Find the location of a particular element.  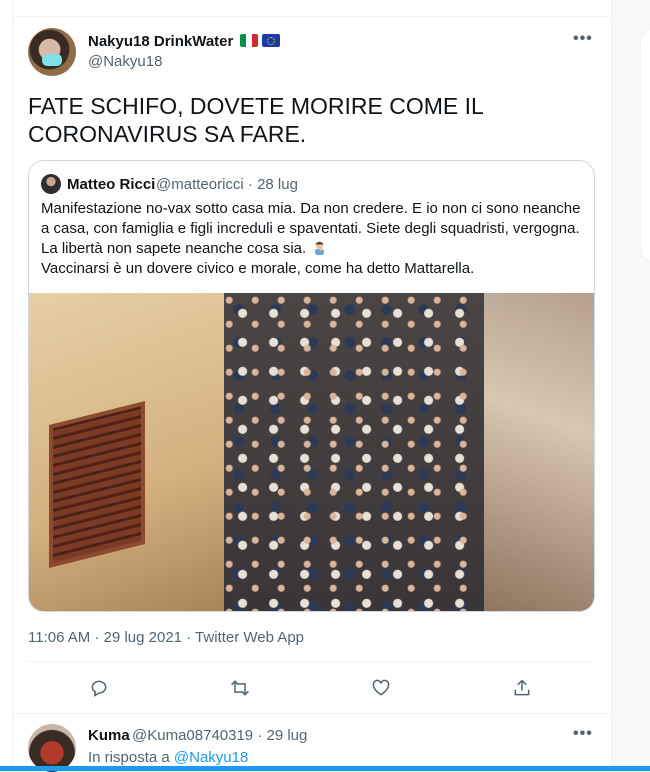

like-icon is located at coordinates (381, 687).